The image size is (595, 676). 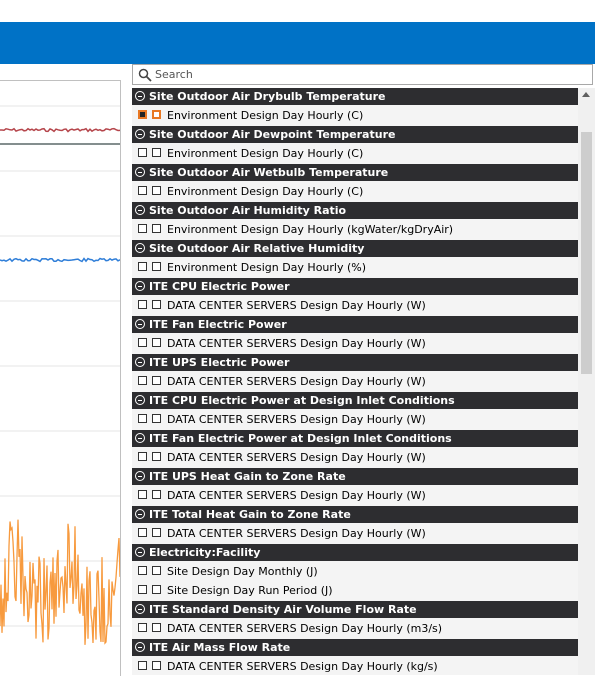 I want to click on variable-item: Site Design Day Run Period (J), so click(x=355, y=590).